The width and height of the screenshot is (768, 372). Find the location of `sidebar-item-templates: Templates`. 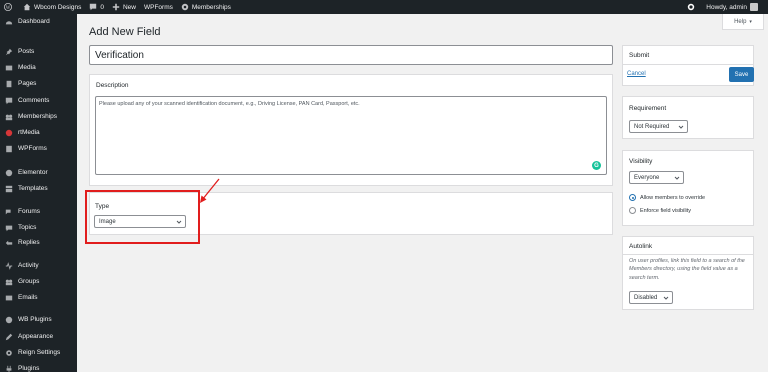

sidebar-item-templates: Templates is located at coordinates (38, 188).